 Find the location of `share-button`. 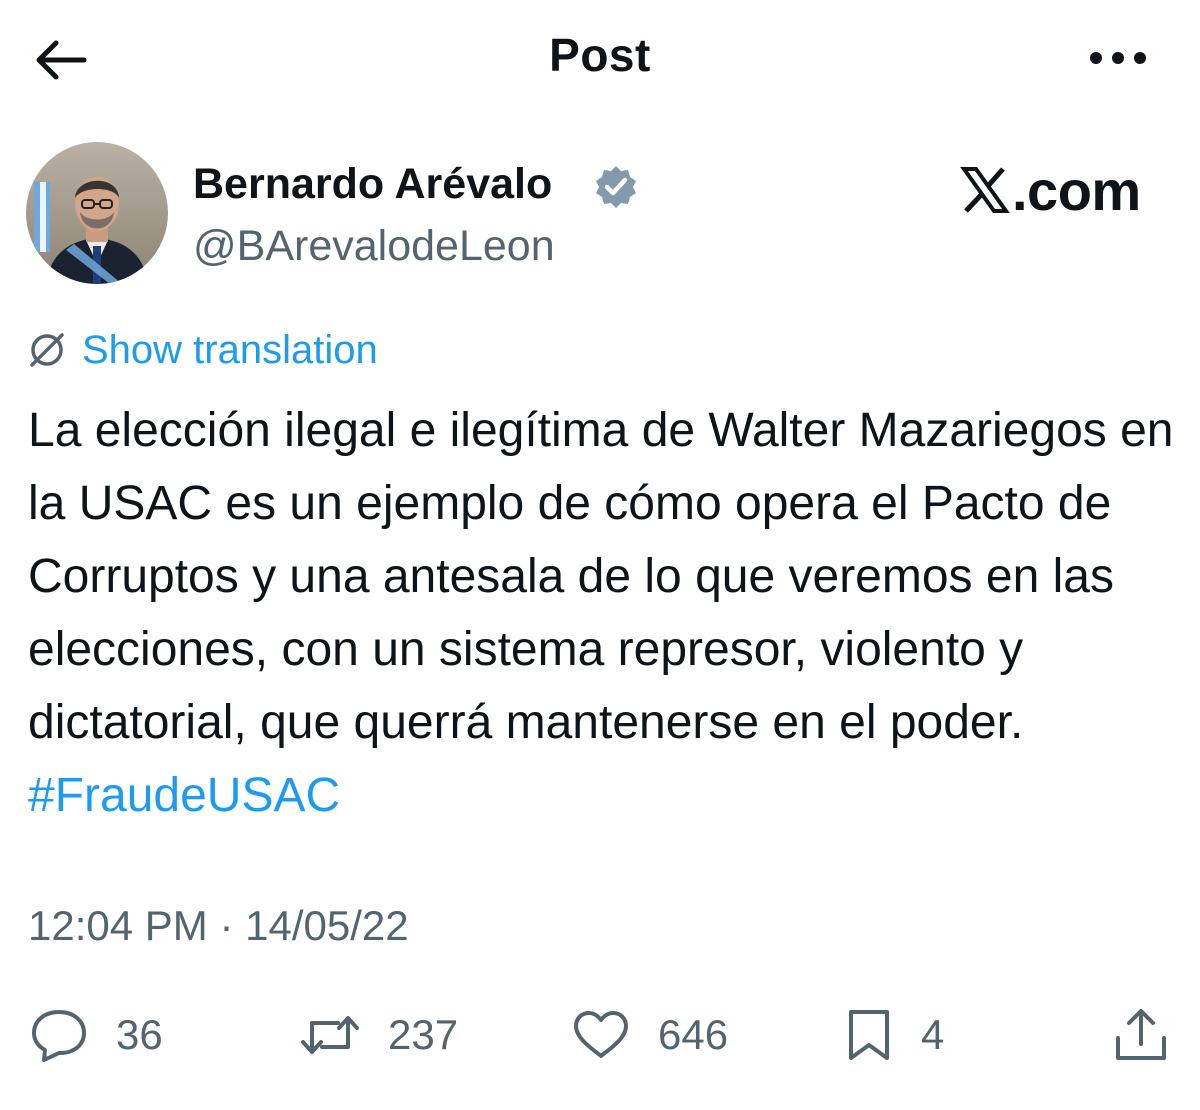

share-button is located at coordinates (1141, 1035).